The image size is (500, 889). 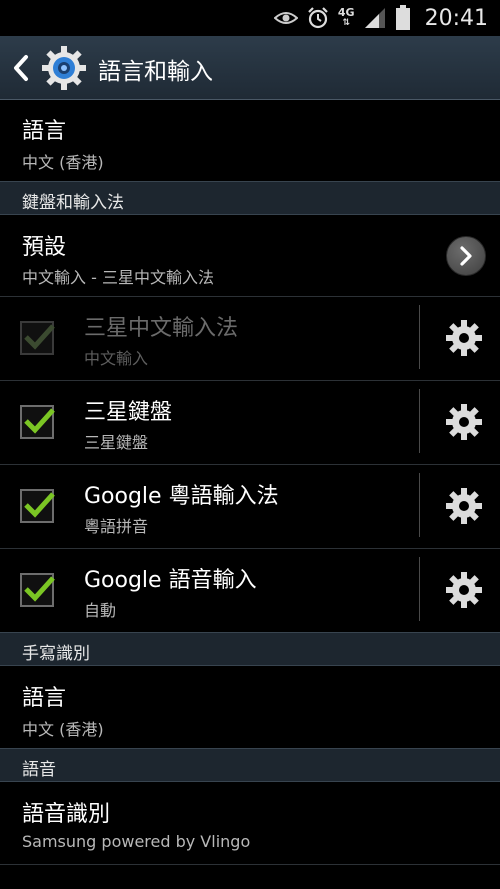 I want to click on settings-gear-icon, so click(x=64, y=68).